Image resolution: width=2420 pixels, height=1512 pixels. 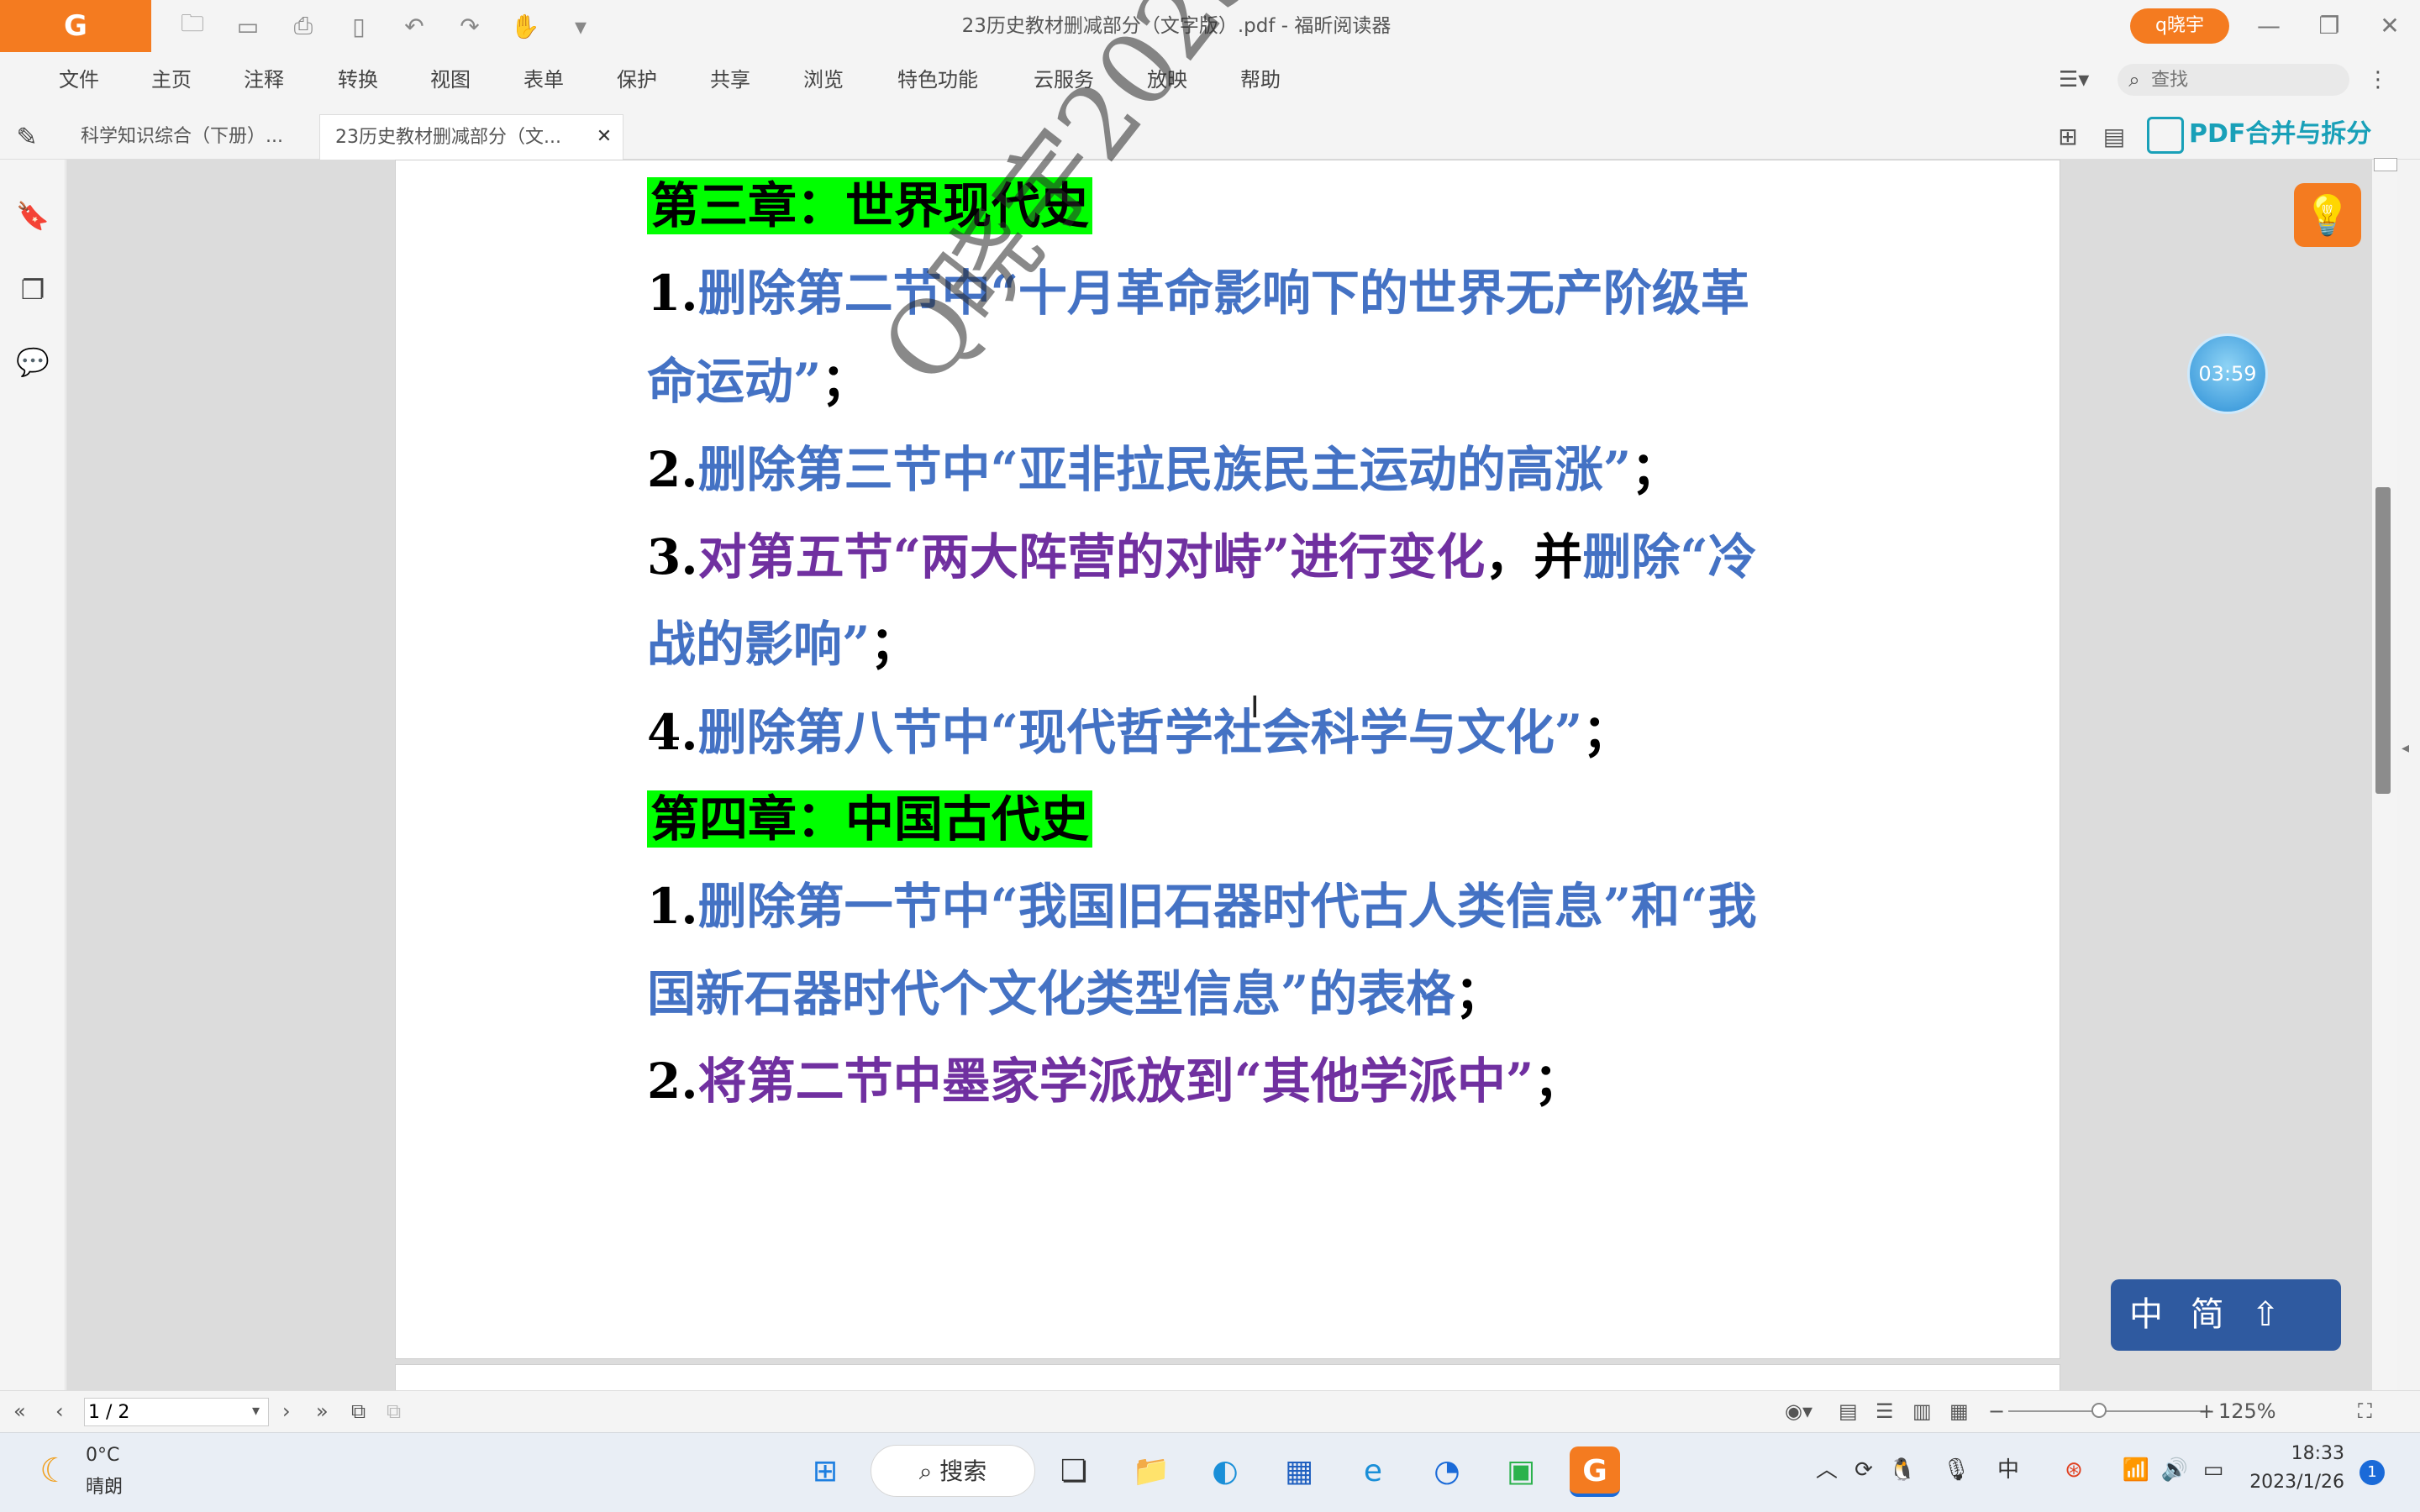 I want to click on extract-page-icon: ⧉, so click(x=359, y=1411).